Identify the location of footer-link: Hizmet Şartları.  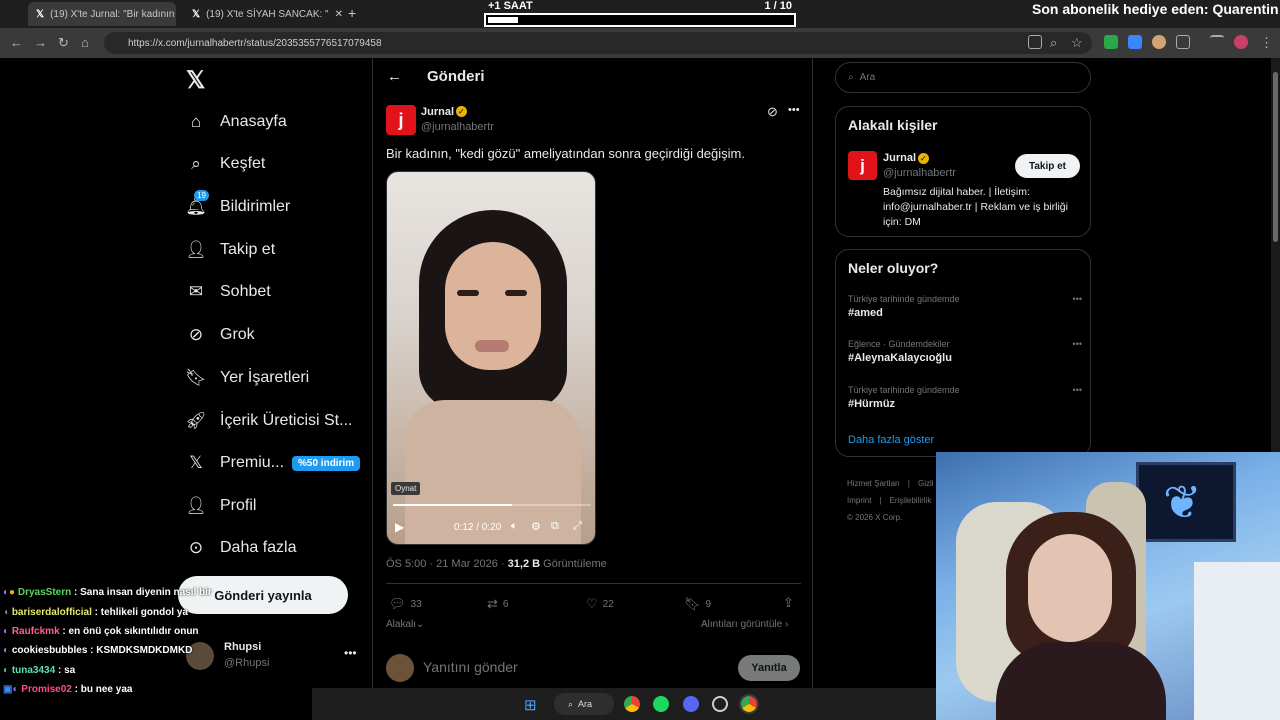
(873, 483).